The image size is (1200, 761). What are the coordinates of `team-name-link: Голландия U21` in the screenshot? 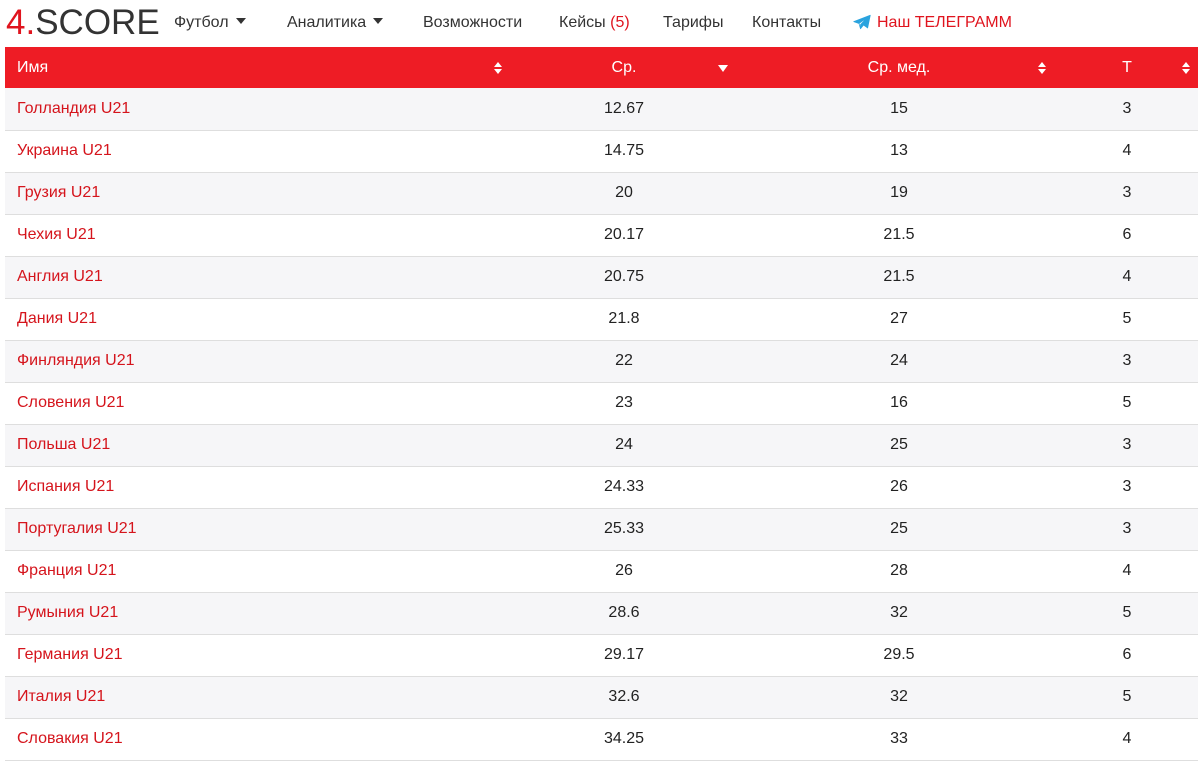 It's located at (255, 109).